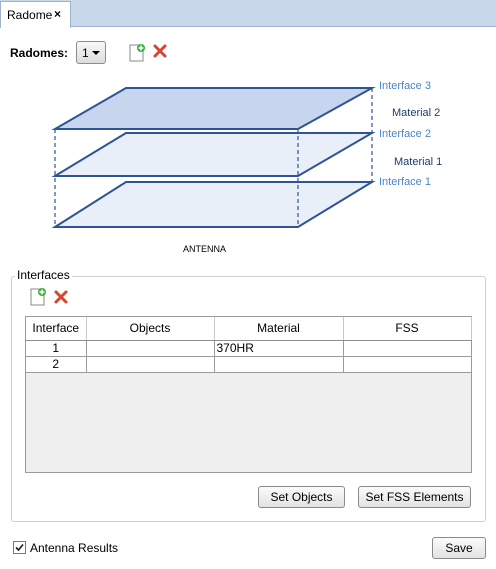  I want to click on column-header-interface: Interface, so click(56, 329).